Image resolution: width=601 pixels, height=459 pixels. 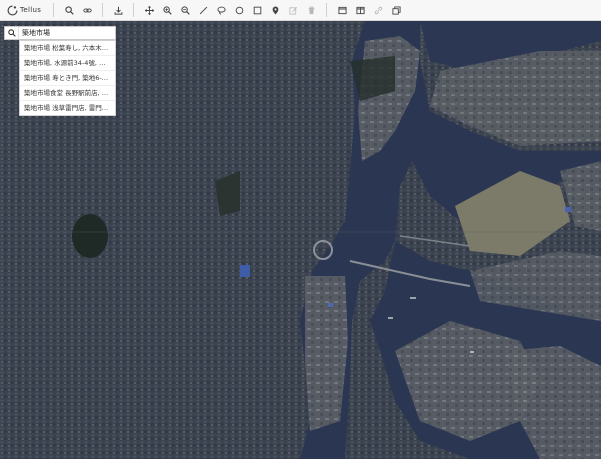 I want to click on circle-icon, so click(x=239, y=10).